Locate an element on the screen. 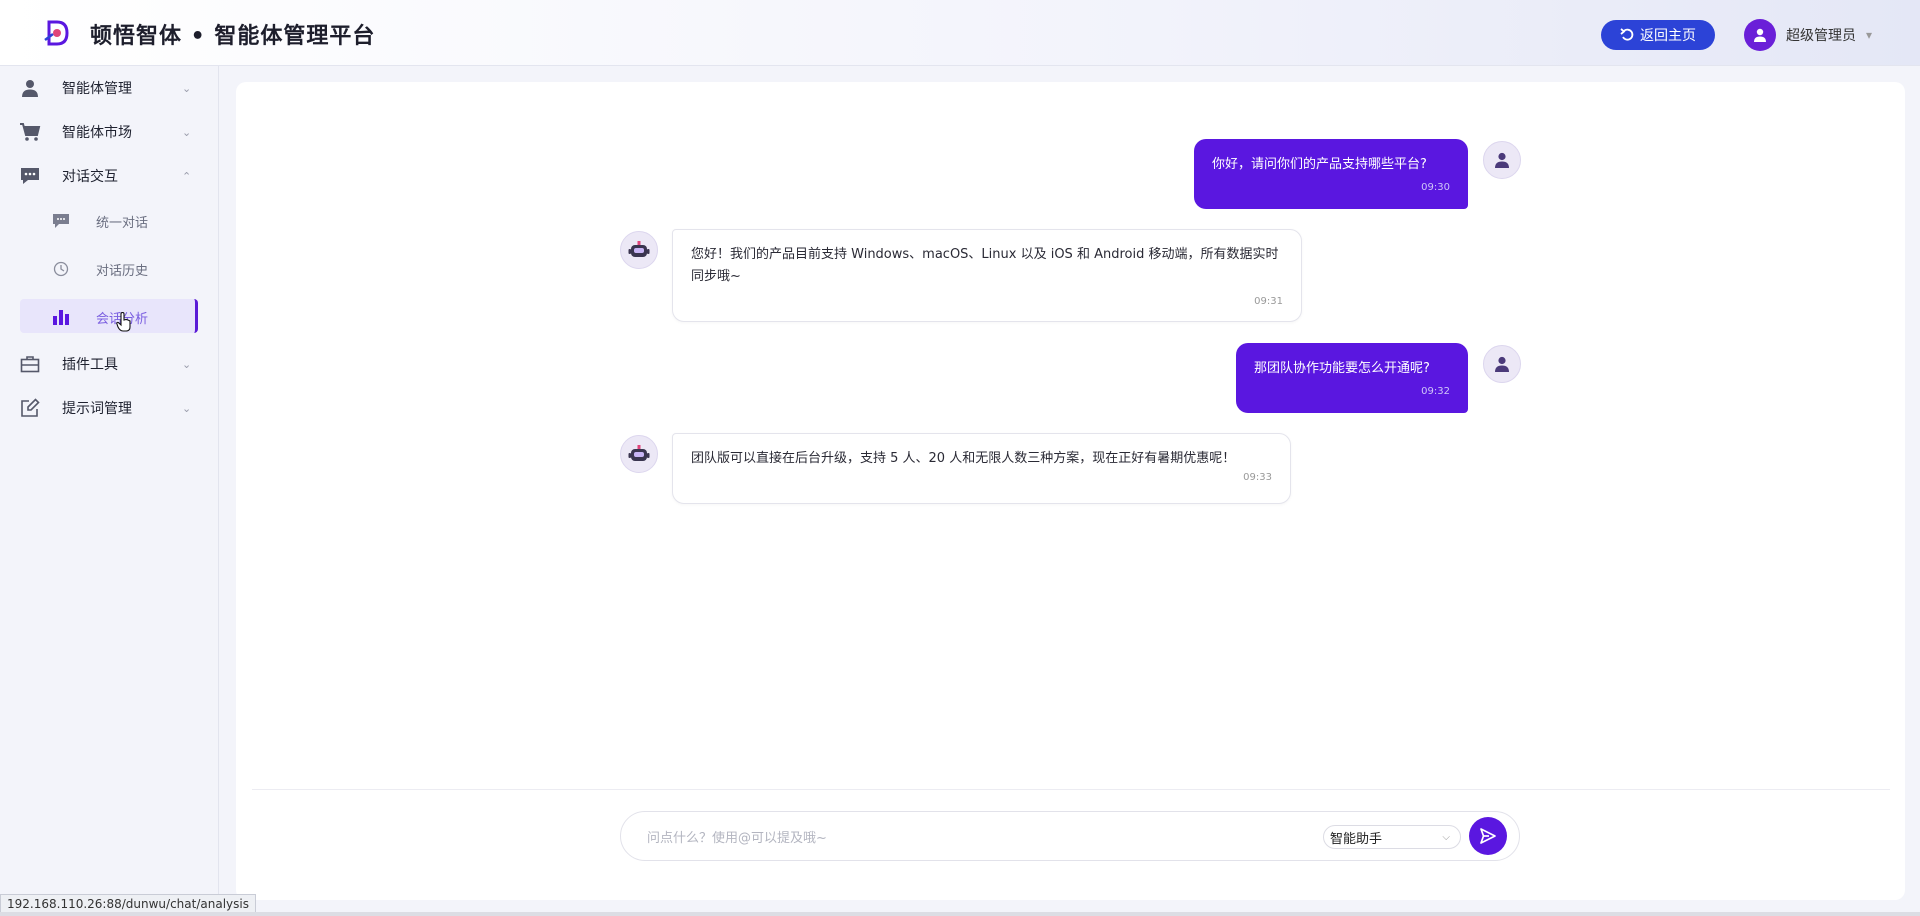 Image resolution: width=1920 pixels, height=916 pixels. sidebar-subitem-session-analysis: 会话分析 is located at coordinates (109, 317).